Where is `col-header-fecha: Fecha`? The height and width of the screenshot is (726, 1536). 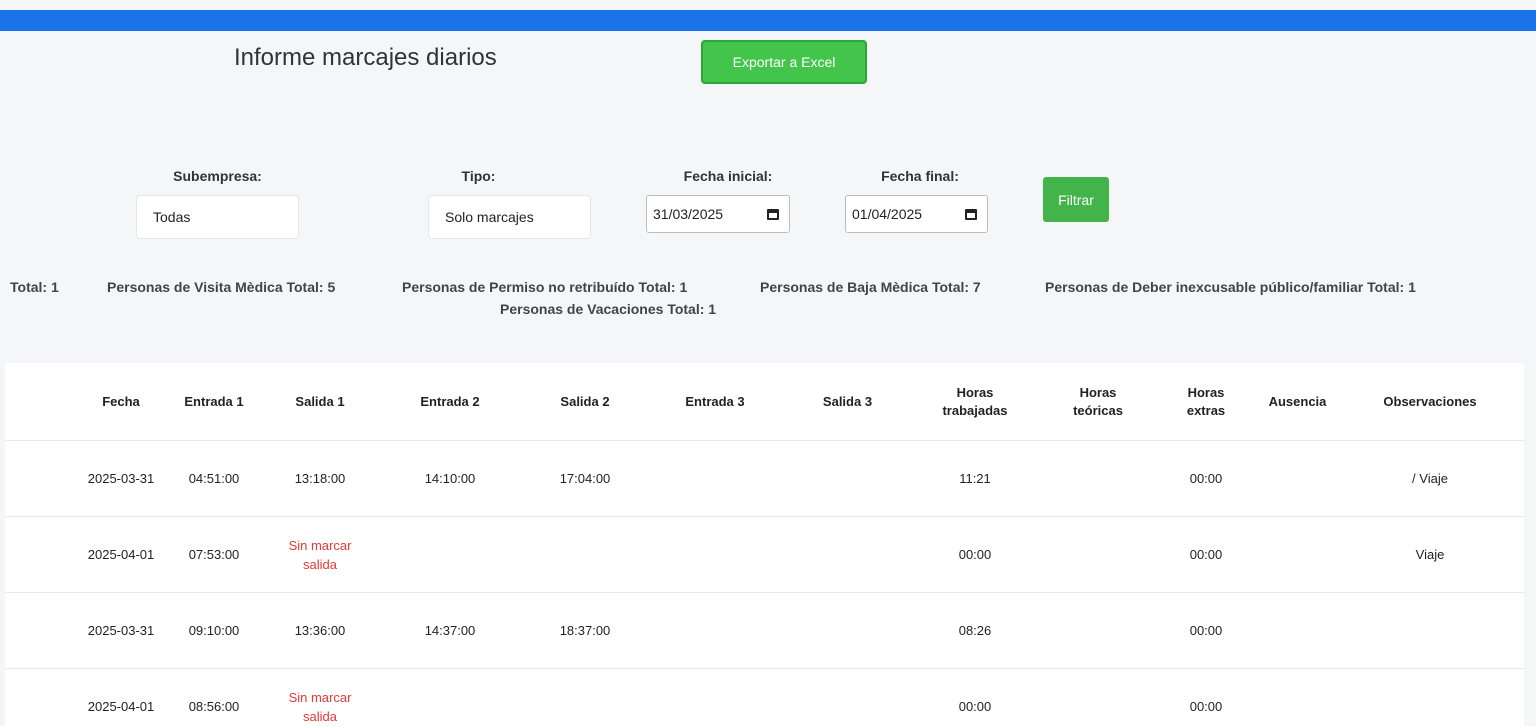 col-header-fecha: Fecha is located at coordinates (121, 401).